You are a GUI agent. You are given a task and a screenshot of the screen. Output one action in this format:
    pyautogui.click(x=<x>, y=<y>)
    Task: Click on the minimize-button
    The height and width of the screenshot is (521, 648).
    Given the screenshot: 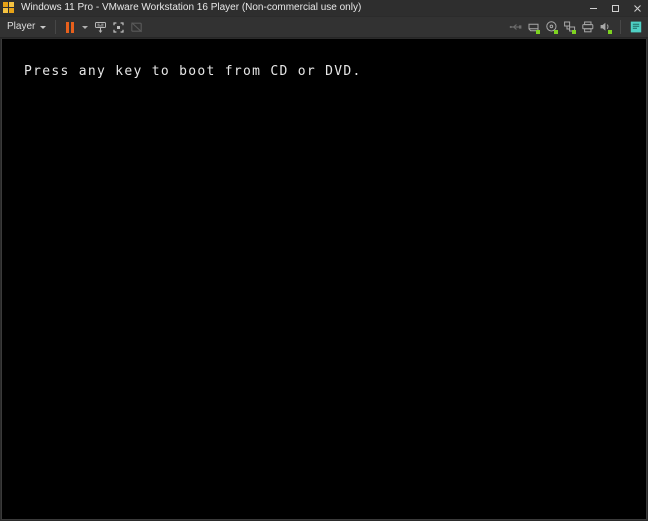 What is the action you would take?
    pyautogui.click(x=593, y=8)
    